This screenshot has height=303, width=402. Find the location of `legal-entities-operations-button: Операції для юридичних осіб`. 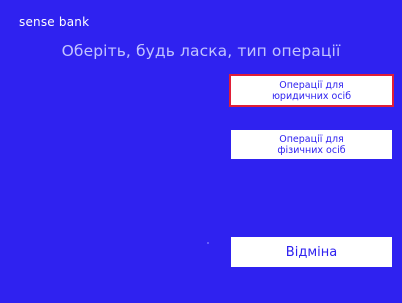

legal-entities-operations-button: Операції для юридичних осіб is located at coordinates (311, 90).